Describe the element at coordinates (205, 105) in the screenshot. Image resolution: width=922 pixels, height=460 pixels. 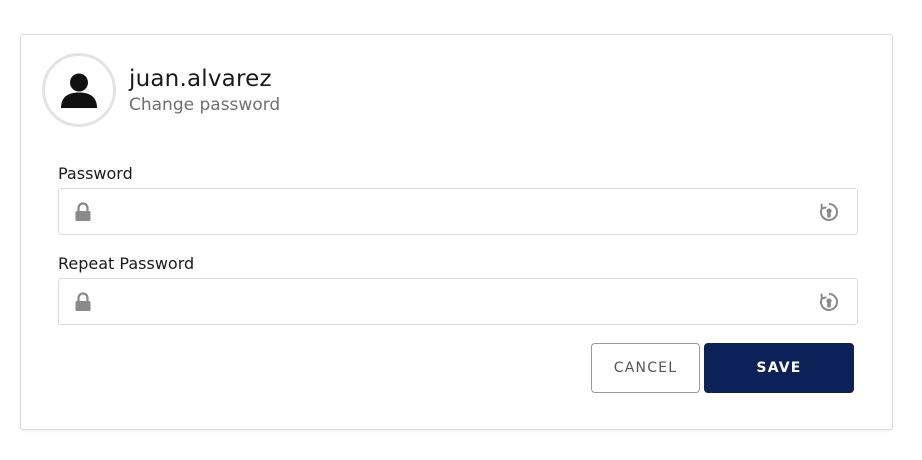
I see `page-subtitle: Change password` at that location.